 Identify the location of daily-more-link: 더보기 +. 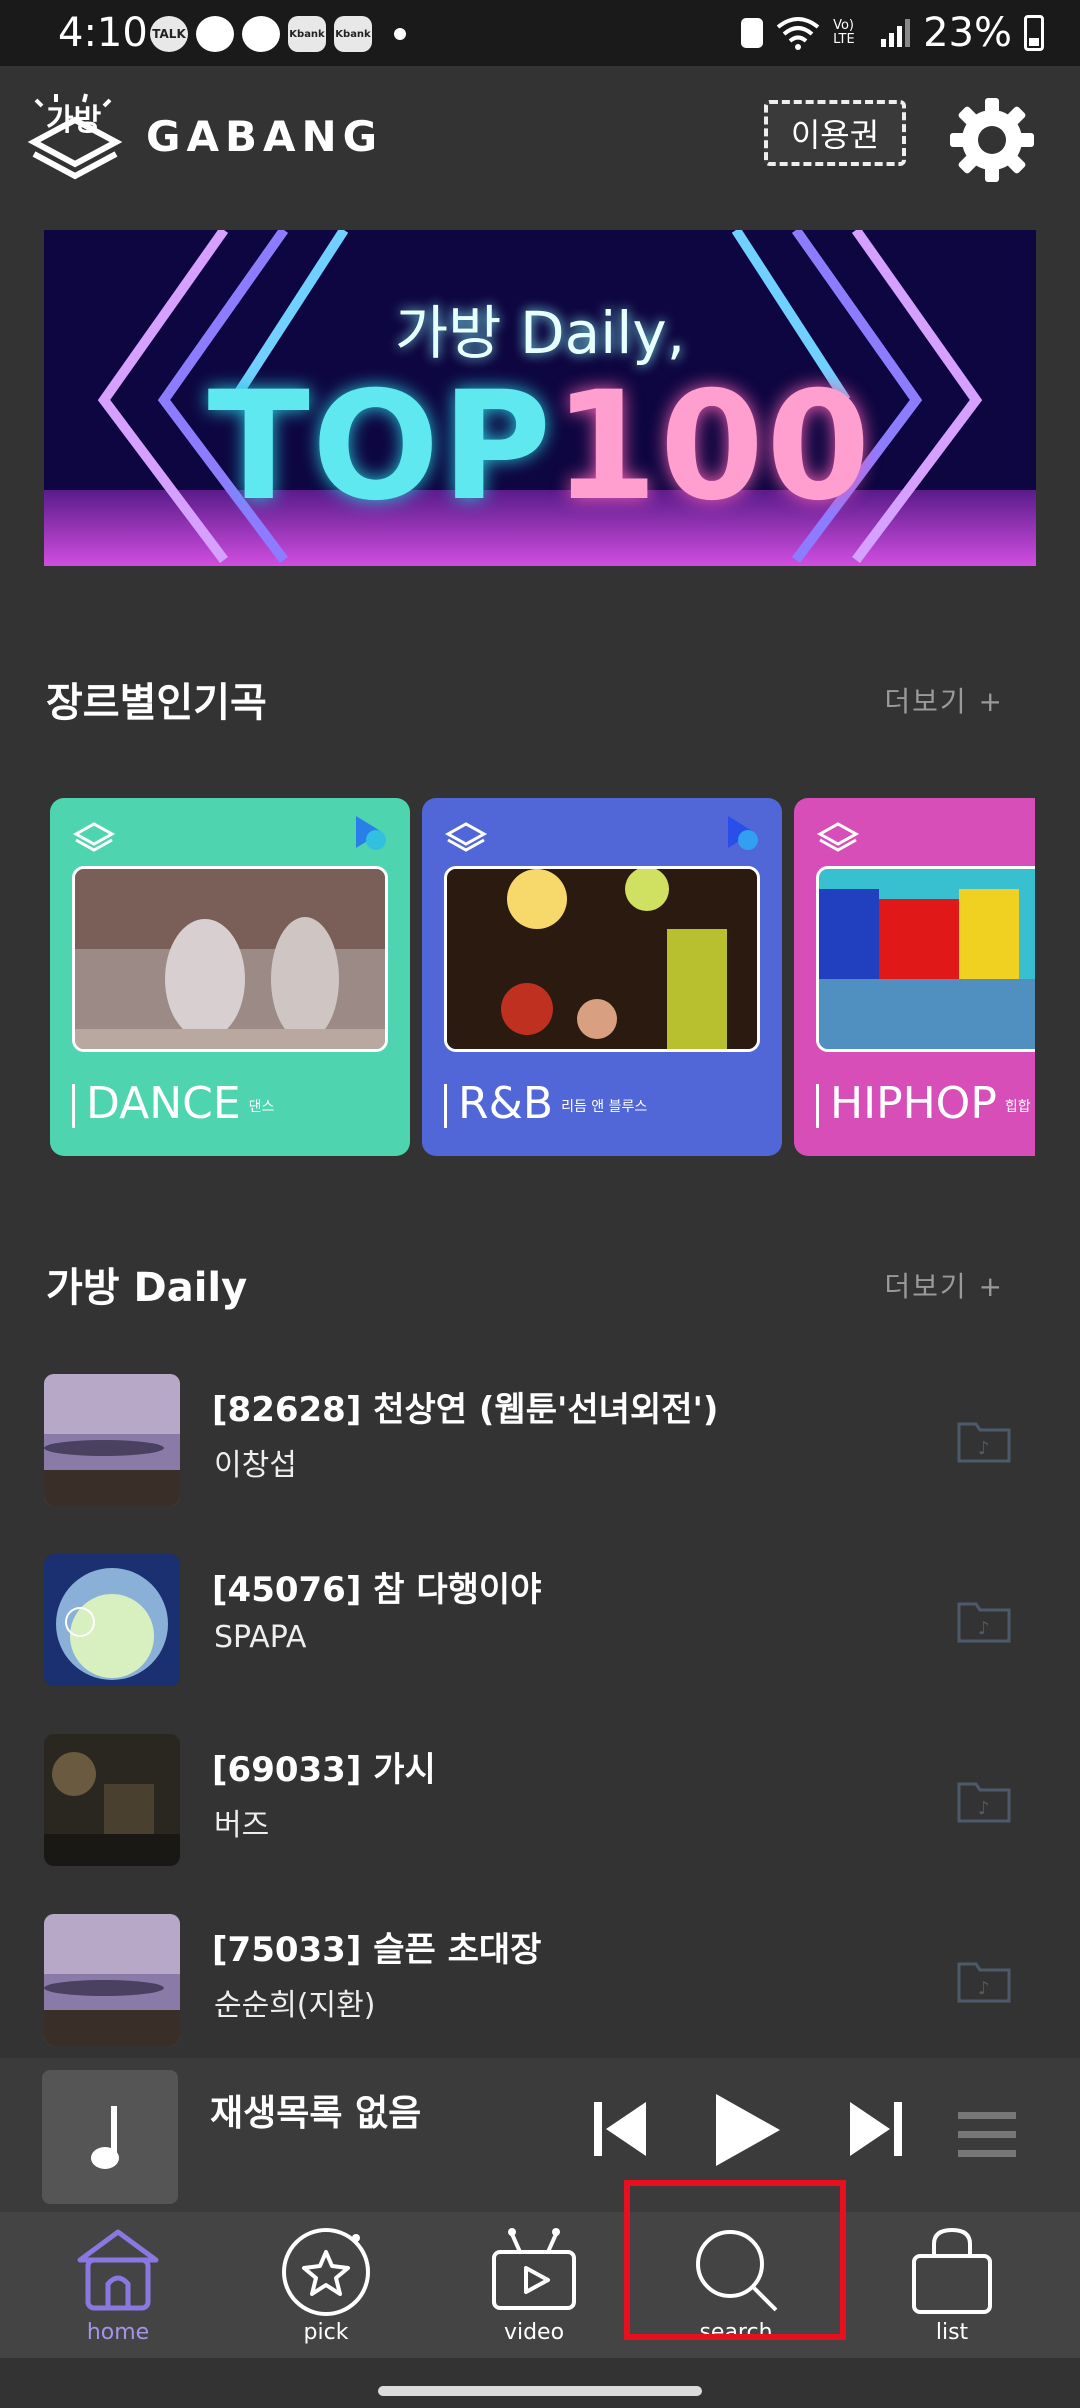
(944, 1285).